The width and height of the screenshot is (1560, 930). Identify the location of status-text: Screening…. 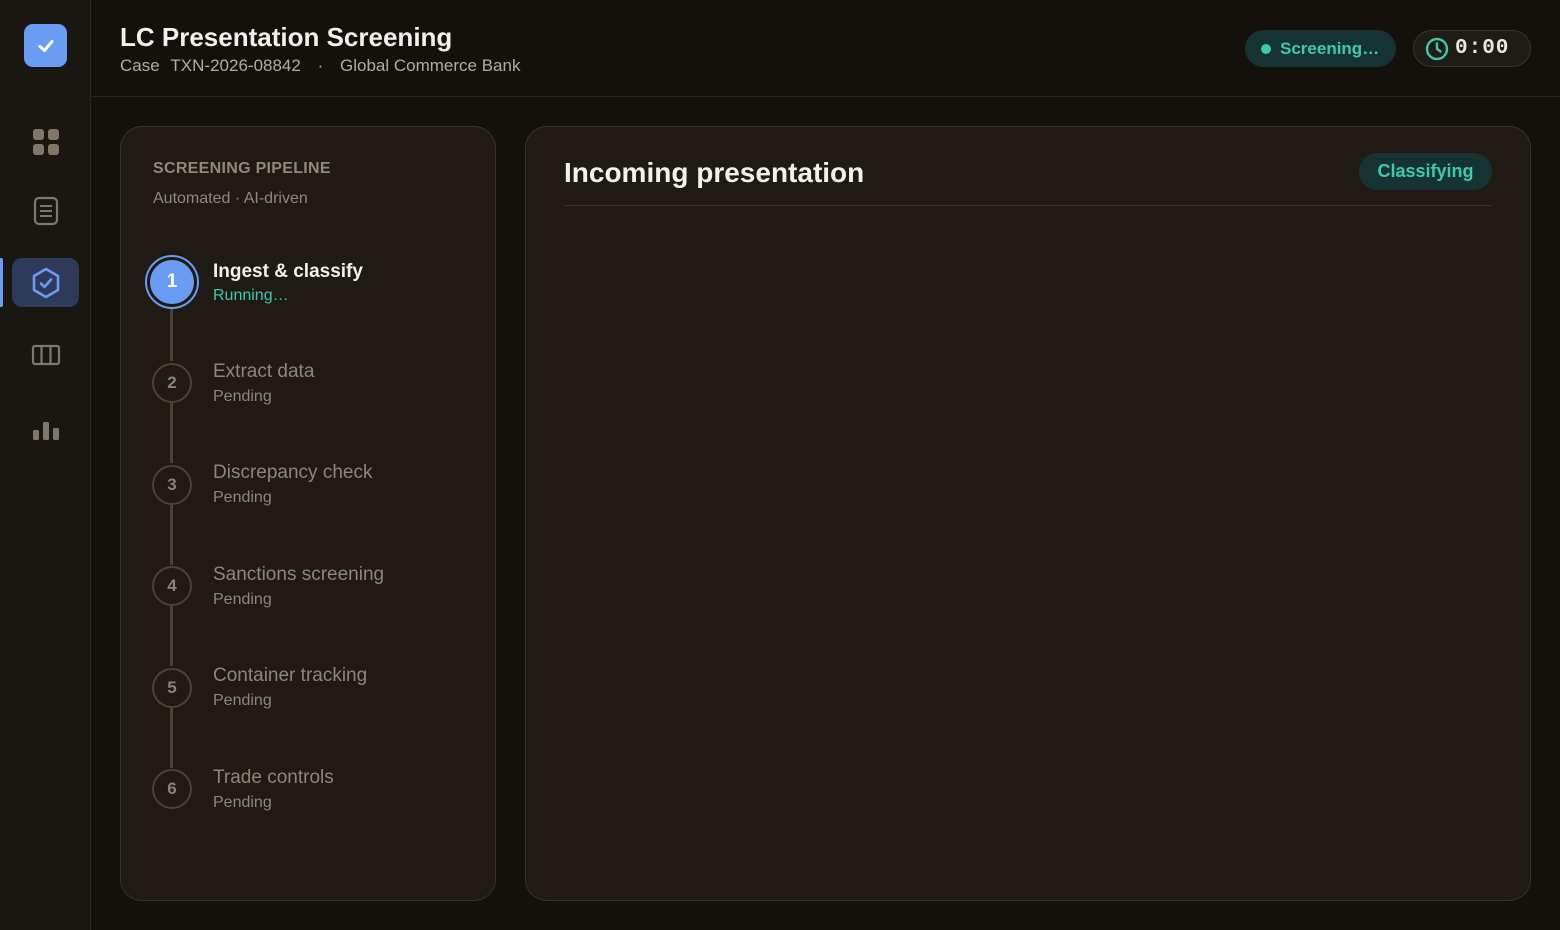
(1330, 48).